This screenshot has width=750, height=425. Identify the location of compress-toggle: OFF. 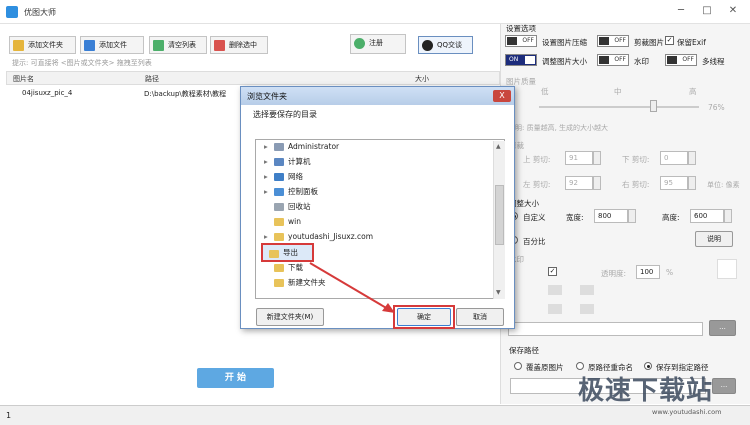
(521, 41).